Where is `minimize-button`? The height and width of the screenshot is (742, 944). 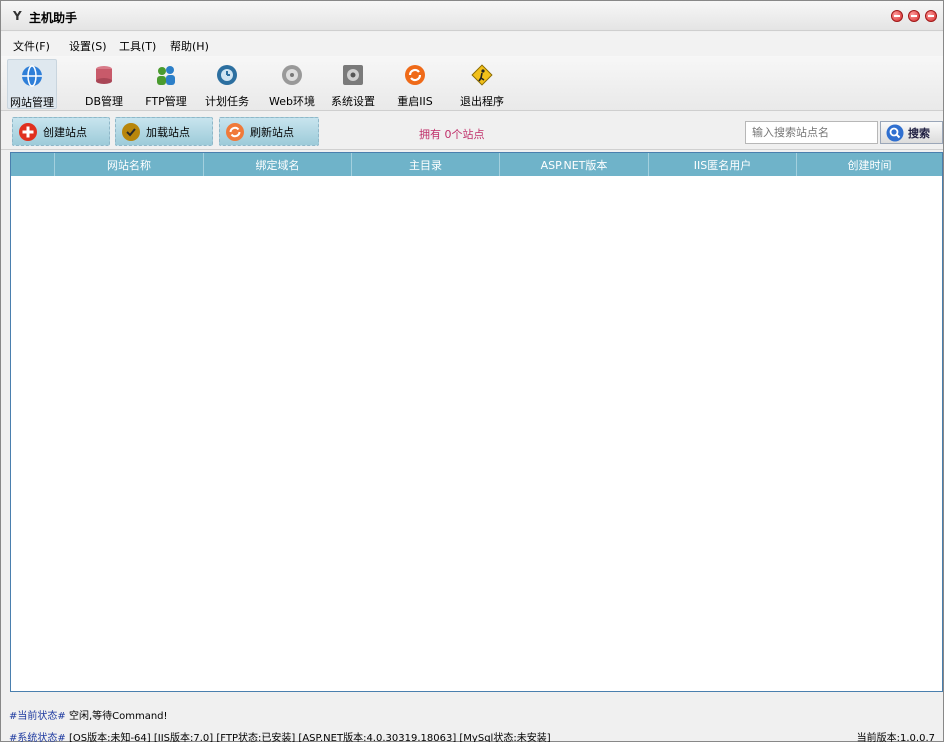
minimize-button is located at coordinates (897, 16).